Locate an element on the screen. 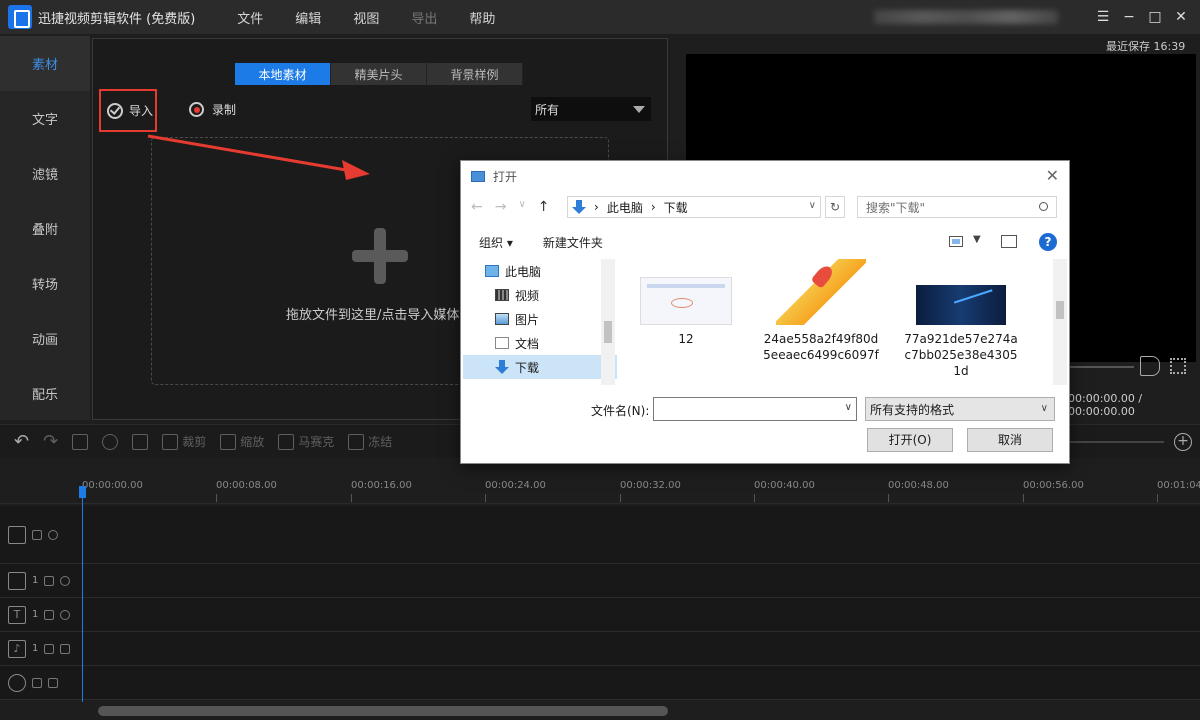 The width and height of the screenshot is (1200, 720). file-name: 12 is located at coordinates (686, 339).